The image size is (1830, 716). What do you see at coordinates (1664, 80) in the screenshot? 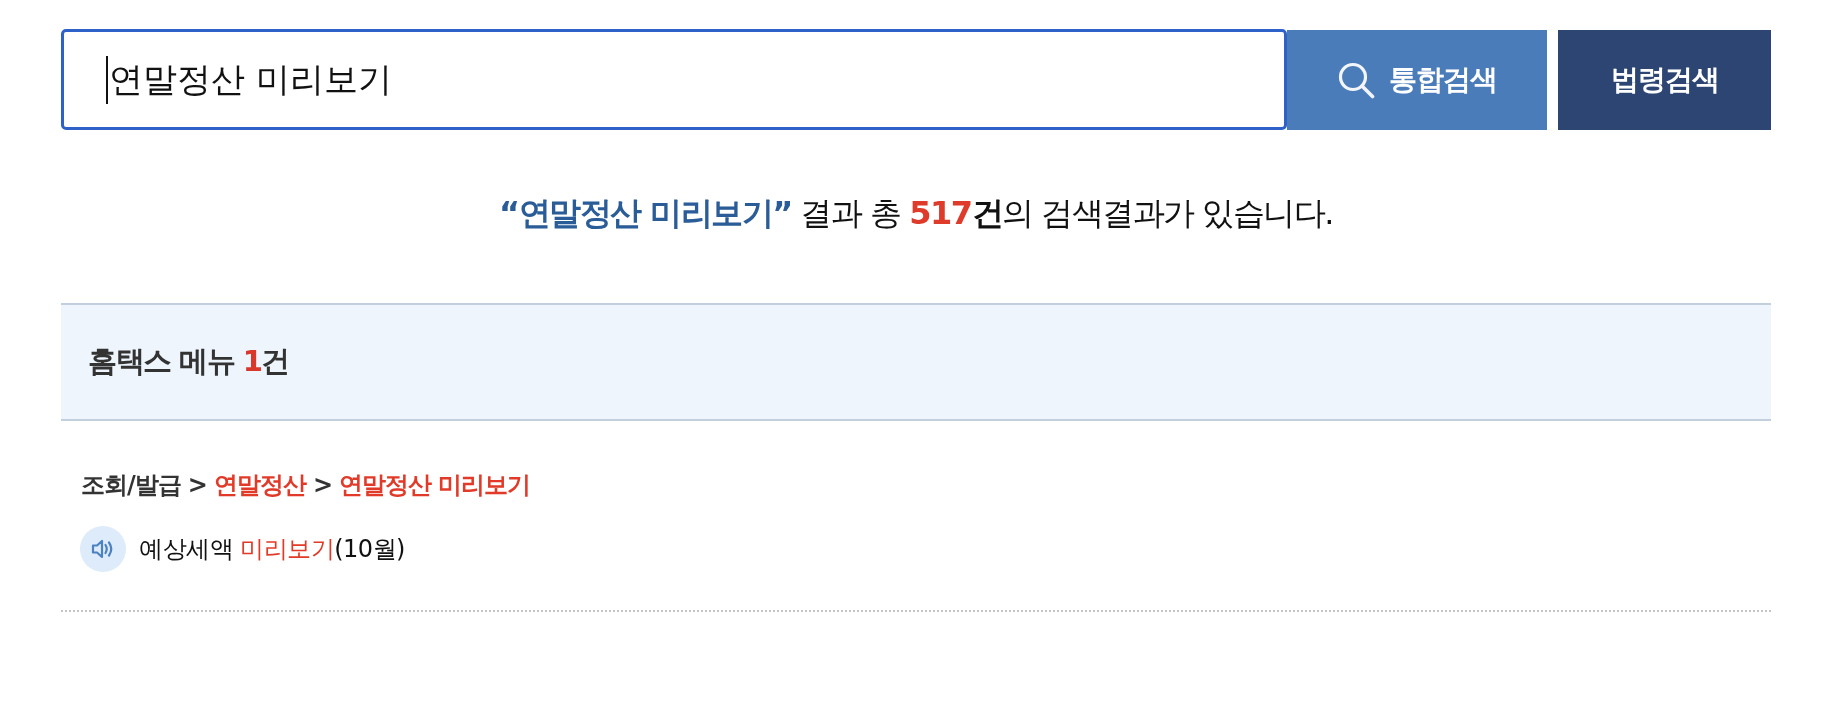
I see `law-search-button: 법령검색` at bounding box center [1664, 80].